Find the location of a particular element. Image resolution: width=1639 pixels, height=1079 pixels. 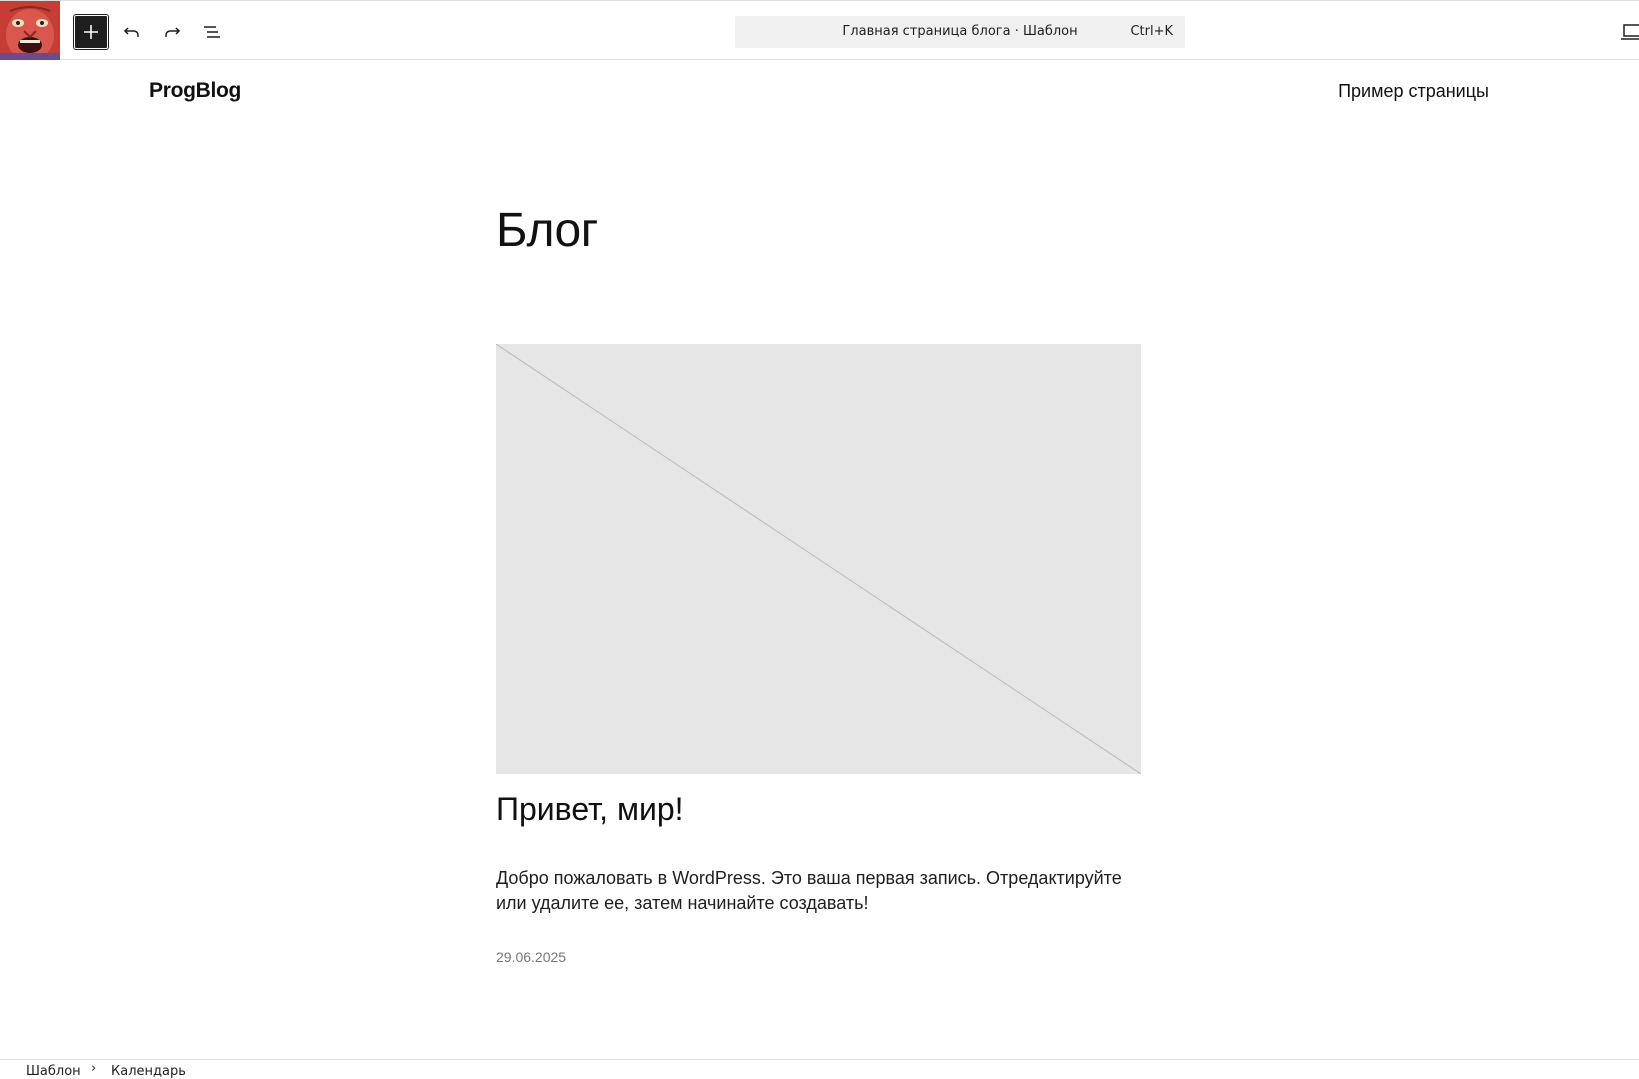

command-palette-button: Главная страница блога · Шаблон Ctrl+K is located at coordinates (960, 32).